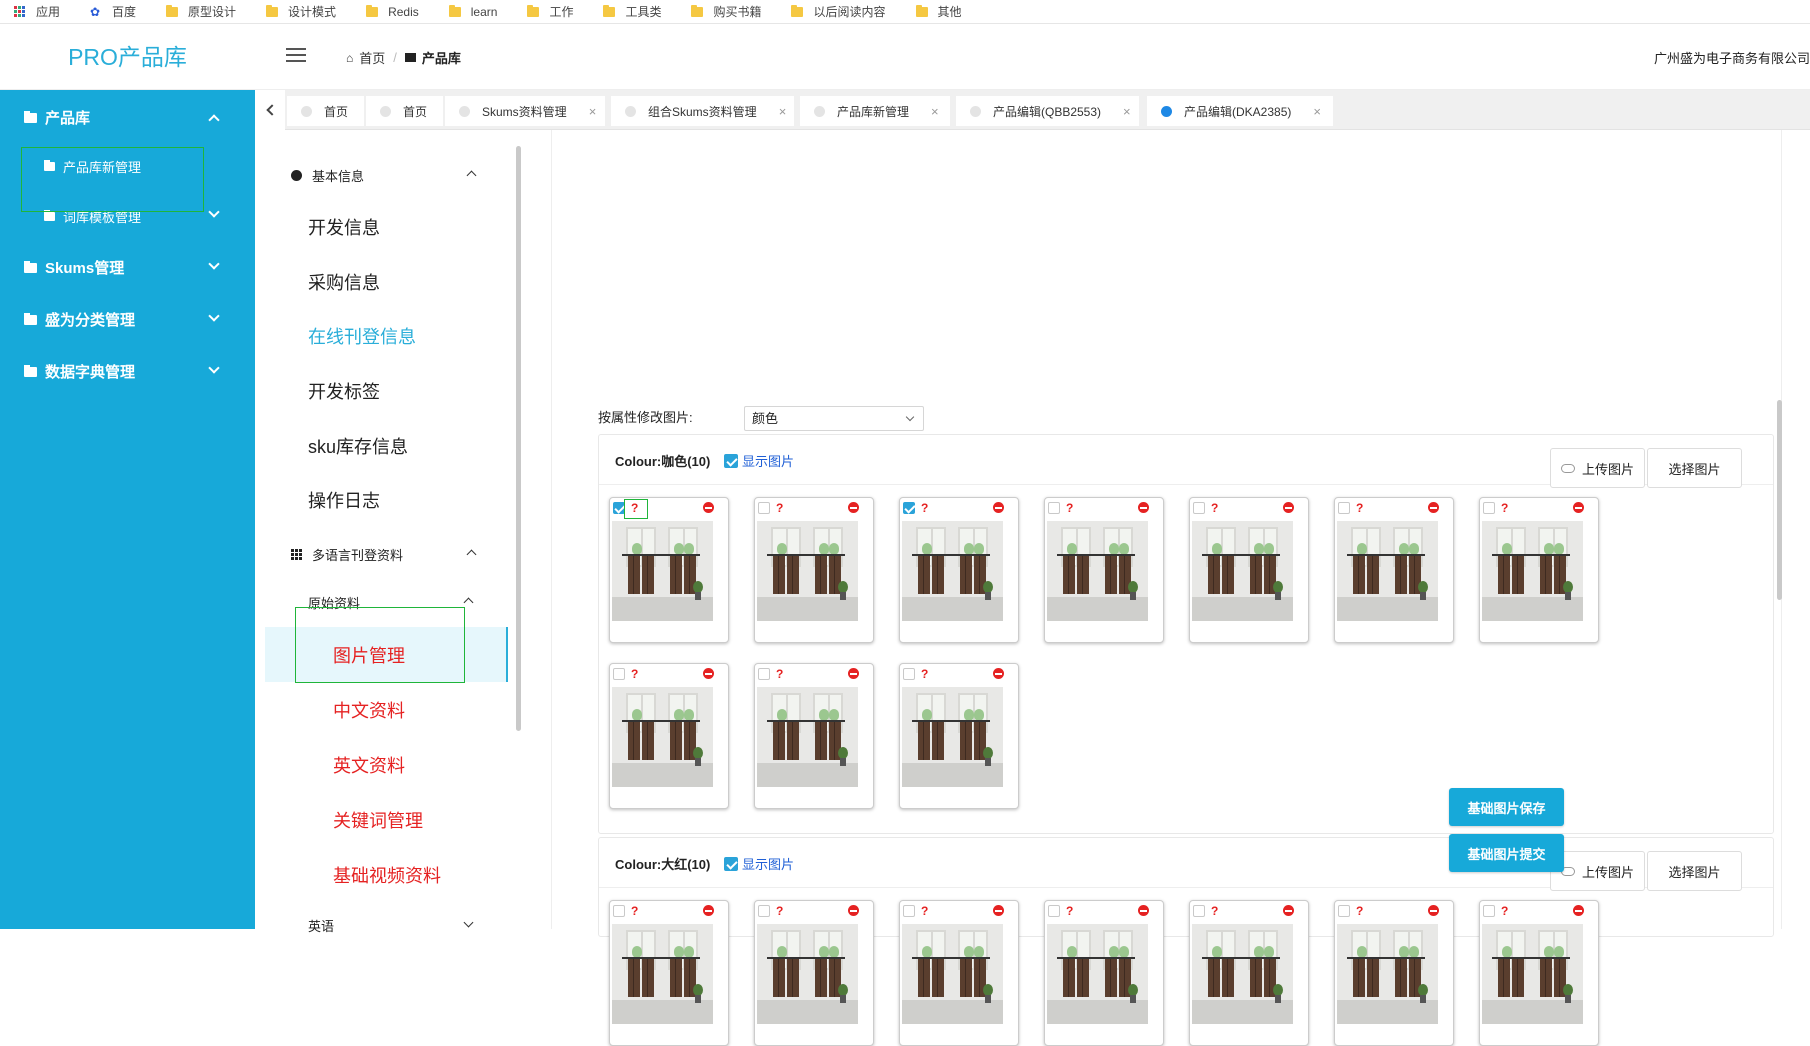 This screenshot has height=1046, width=1810. I want to click on sidebar-group-category: 盛为分类管理, so click(79, 319).